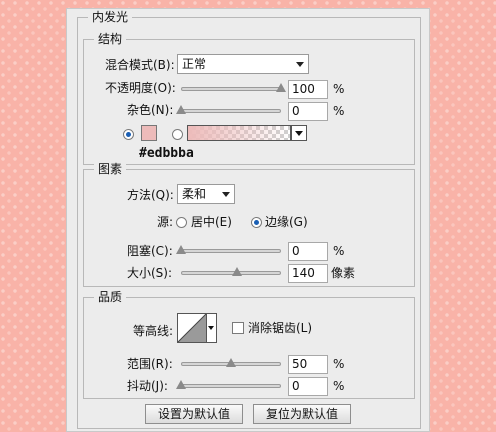  Describe the element at coordinates (308, 251) in the screenshot. I see `choke-input: 0` at that location.